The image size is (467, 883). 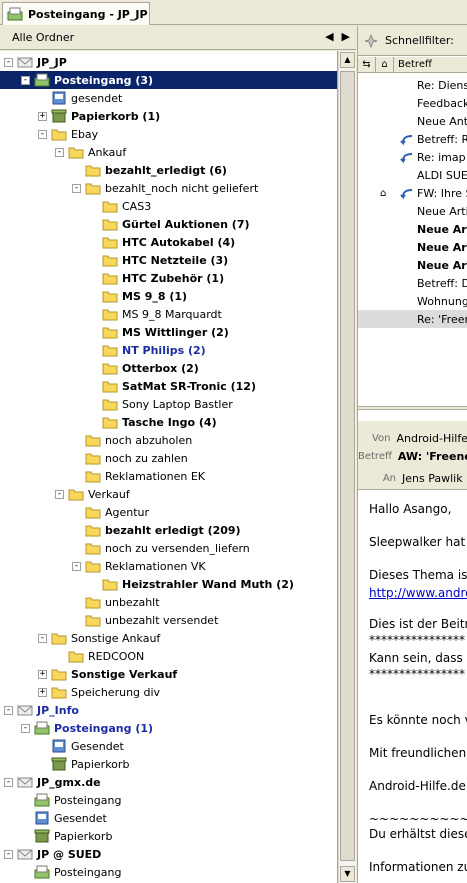 I want to click on folder-tree-item: - Reklamationen VK, so click(x=139, y=566).